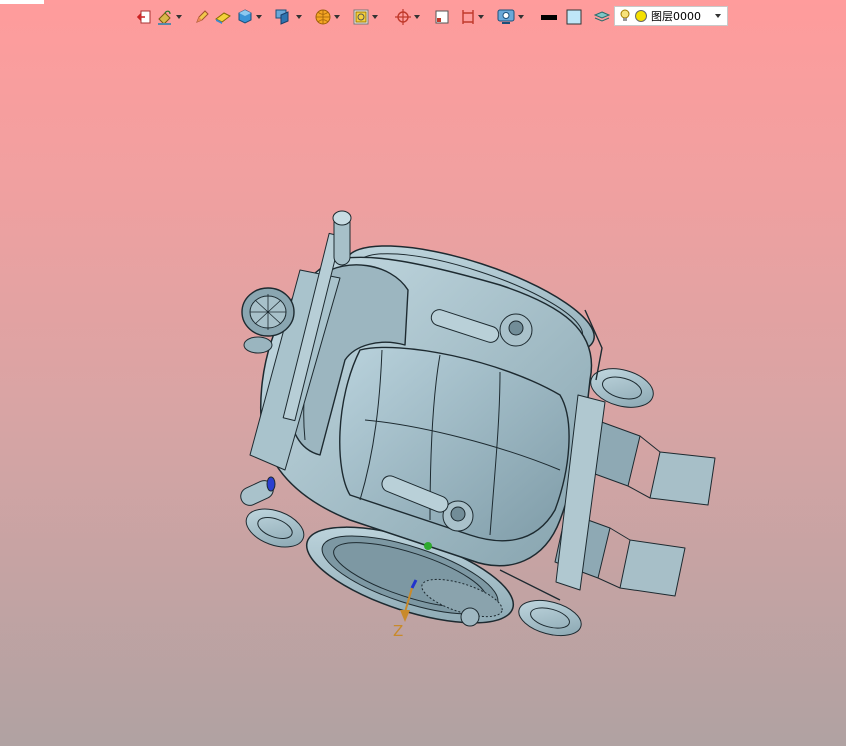  What do you see at coordinates (550, 618) in the screenshot?
I see `front-caster-bottom` at bounding box center [550, 618].